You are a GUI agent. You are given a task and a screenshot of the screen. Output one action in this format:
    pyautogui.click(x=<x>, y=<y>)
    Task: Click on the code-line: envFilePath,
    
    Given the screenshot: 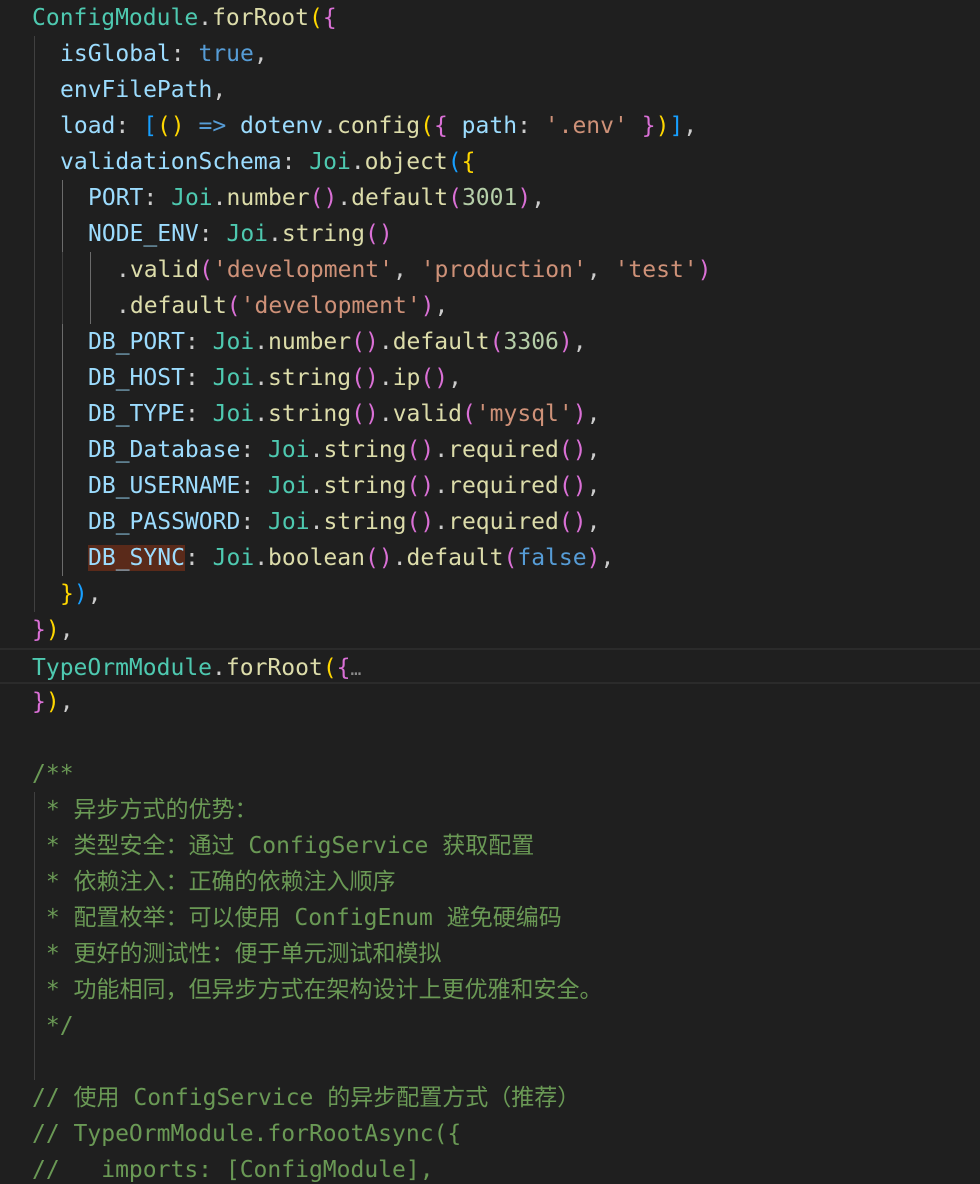 What is the action you would take?
    pyautogui.click(x=490, y=90)
    